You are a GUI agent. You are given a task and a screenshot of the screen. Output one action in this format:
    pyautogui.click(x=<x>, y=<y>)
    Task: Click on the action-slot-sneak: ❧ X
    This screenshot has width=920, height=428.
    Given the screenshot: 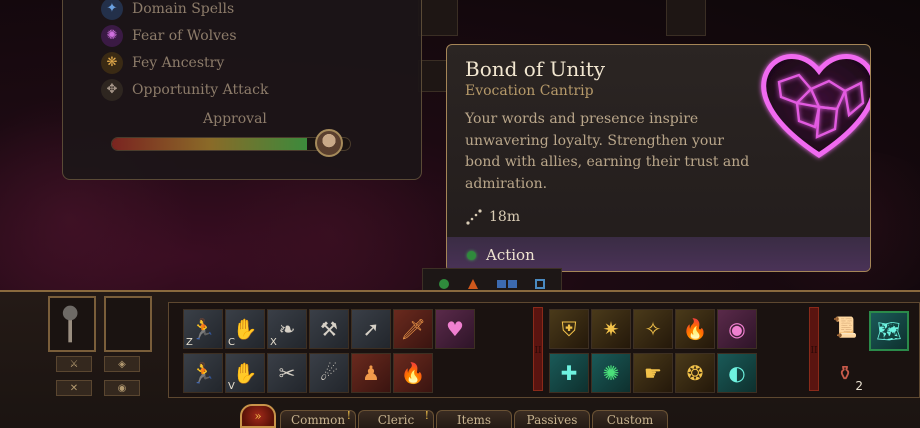 What is the action you would take?
    pyautogui.click(x=287, y=329)
    